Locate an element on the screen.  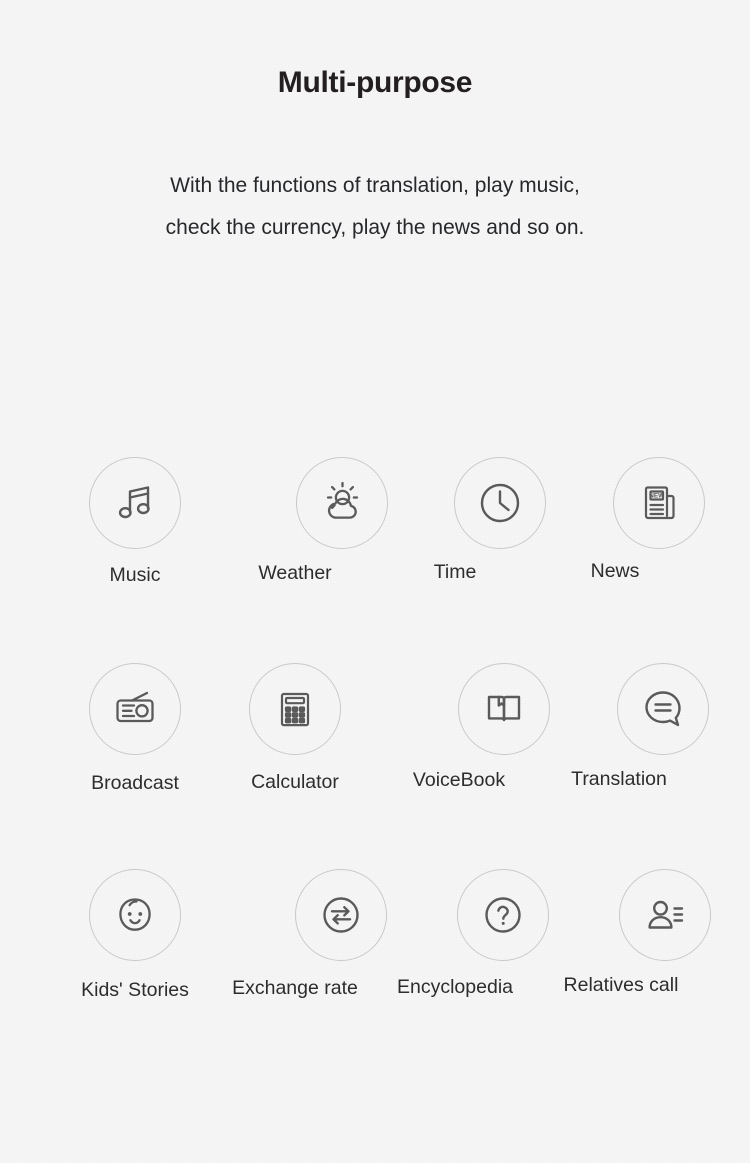
feature-item-calculator: Calculator is located at coordinates (295, 728).